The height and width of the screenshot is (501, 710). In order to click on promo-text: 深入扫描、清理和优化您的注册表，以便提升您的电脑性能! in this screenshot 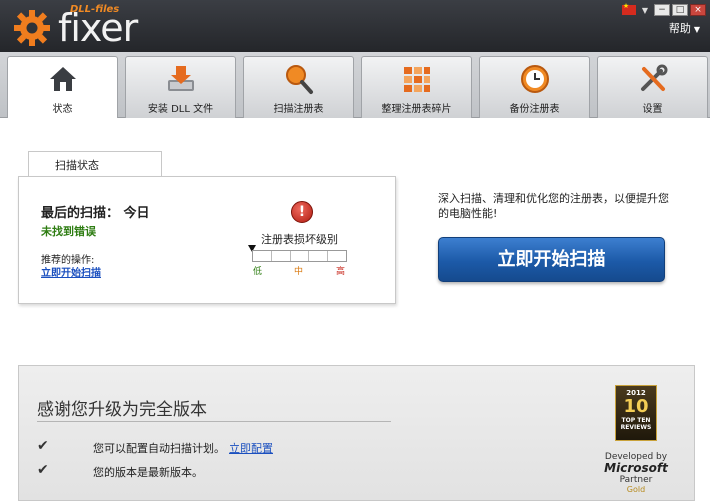, I will do `click(553, 206)`.